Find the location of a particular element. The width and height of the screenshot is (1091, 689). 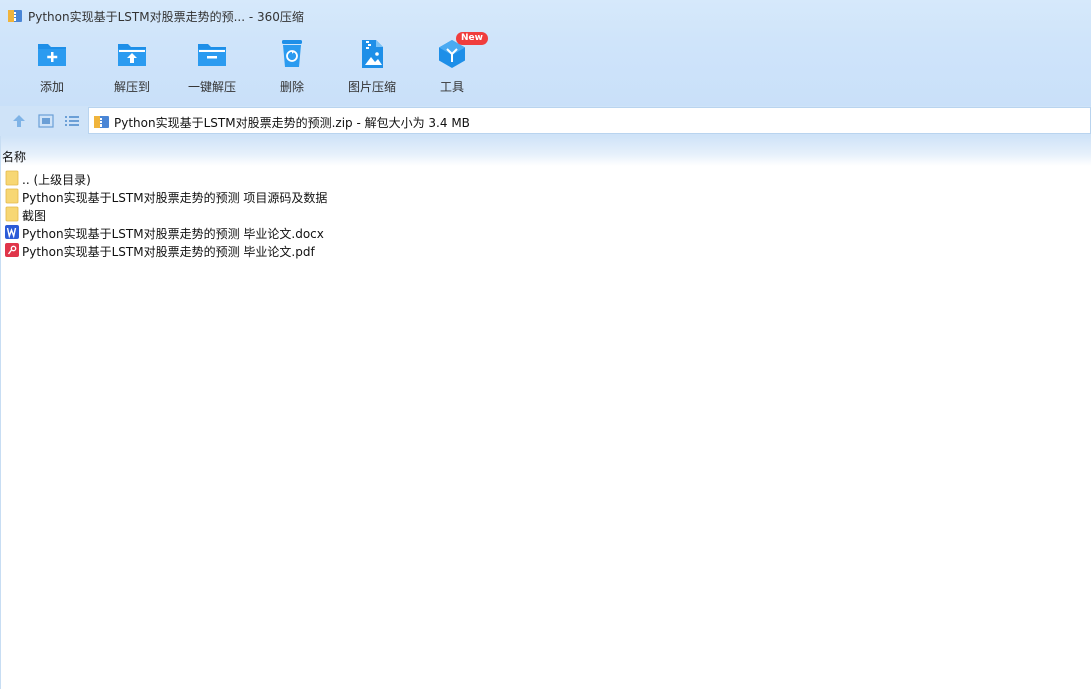

column-header-name: 名称 is located at coordinates (14, 156).